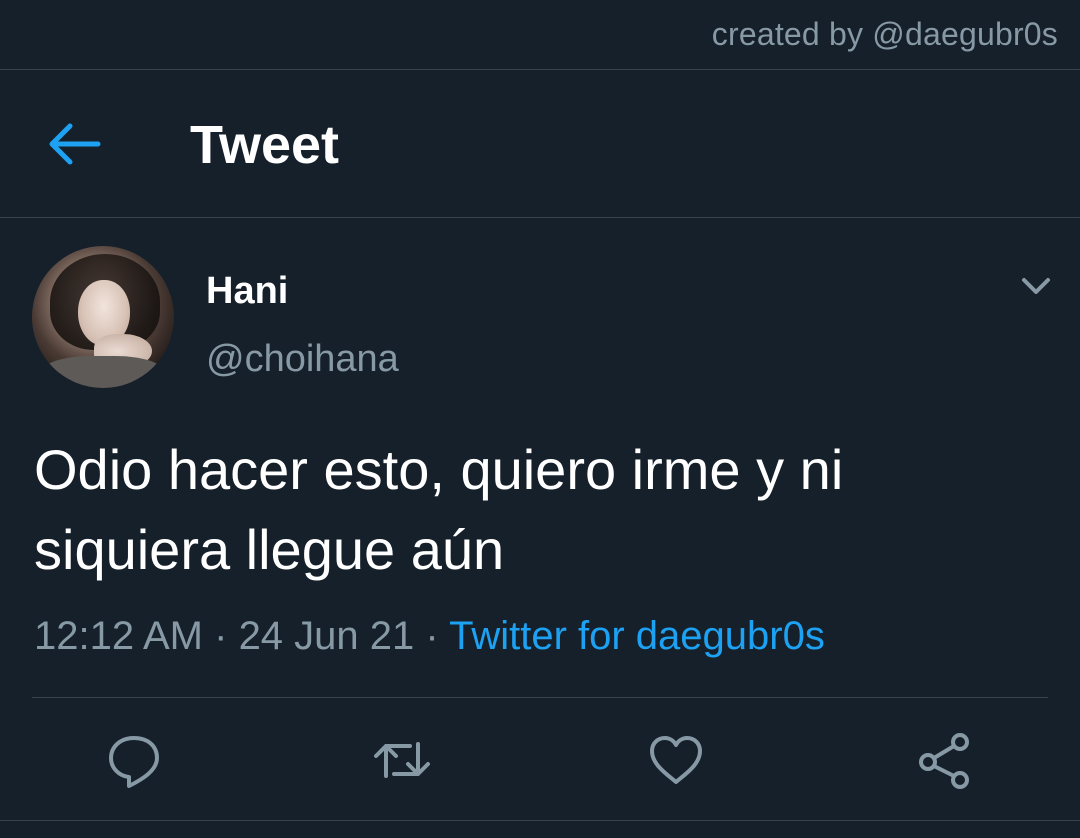  I want to click on retweet-button, so click(402, 760).